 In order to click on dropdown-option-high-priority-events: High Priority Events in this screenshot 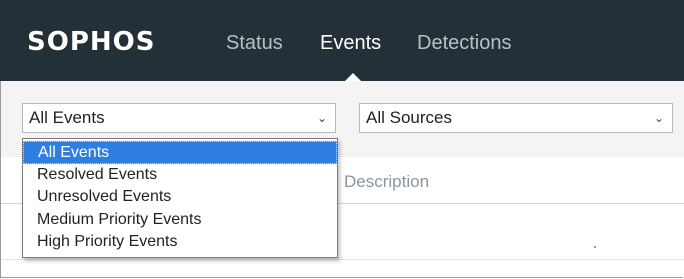, I will do `click(180, 242)`.